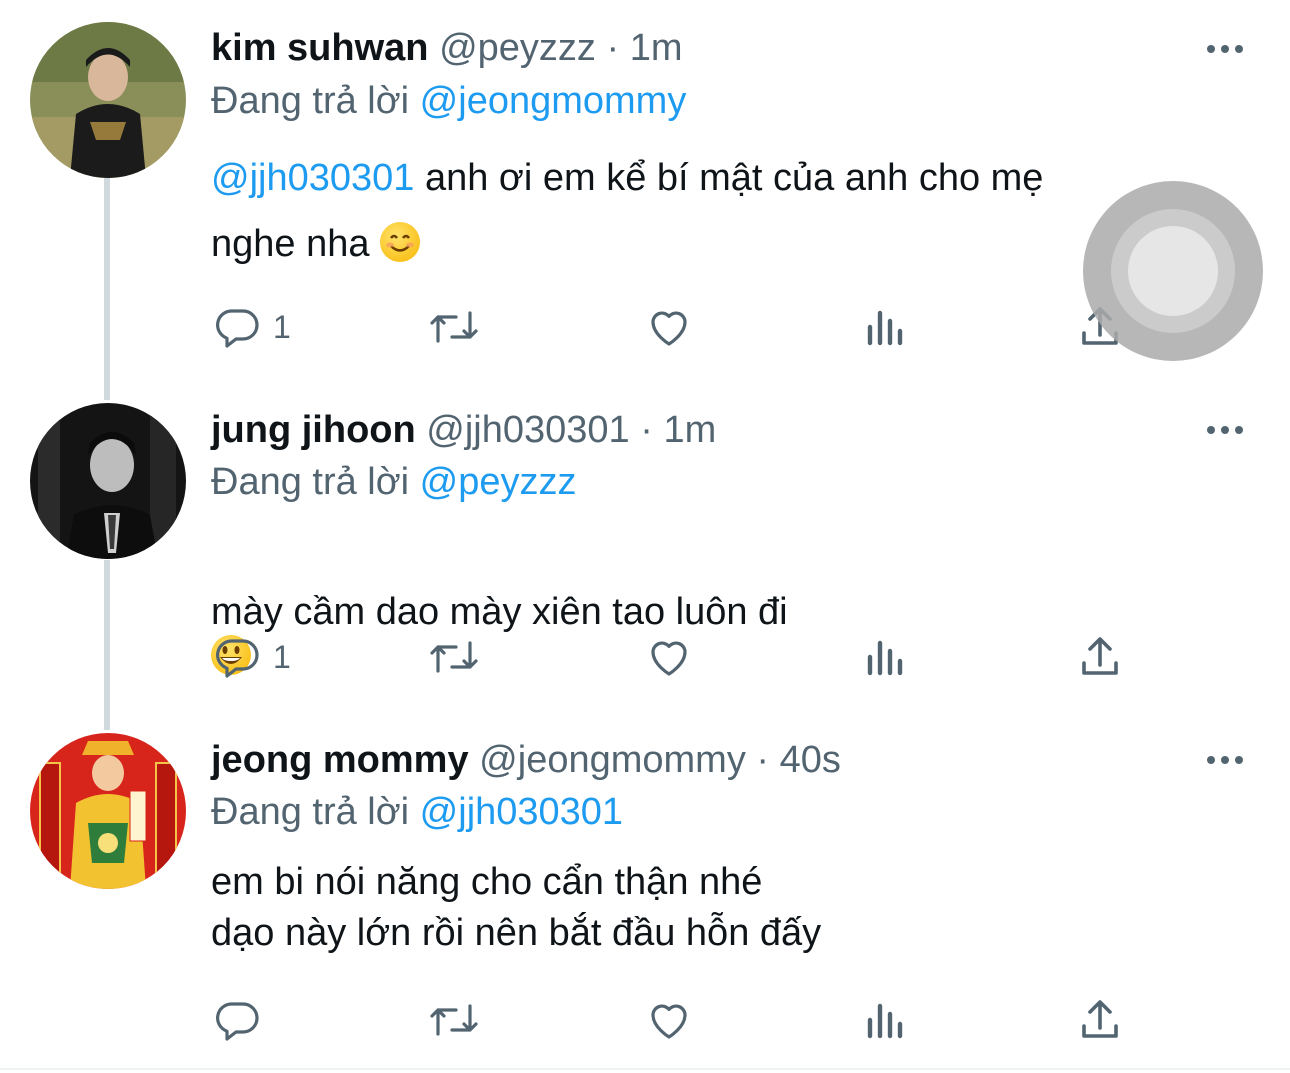 This screenshot has width=1290, height=1073. What do you see at coordinates (729, 178) in the screenshot?
I see `tweet-text-line-1: anh ơi em kể bí mật của anh cho mẹ` at bounding box center [729, 178].